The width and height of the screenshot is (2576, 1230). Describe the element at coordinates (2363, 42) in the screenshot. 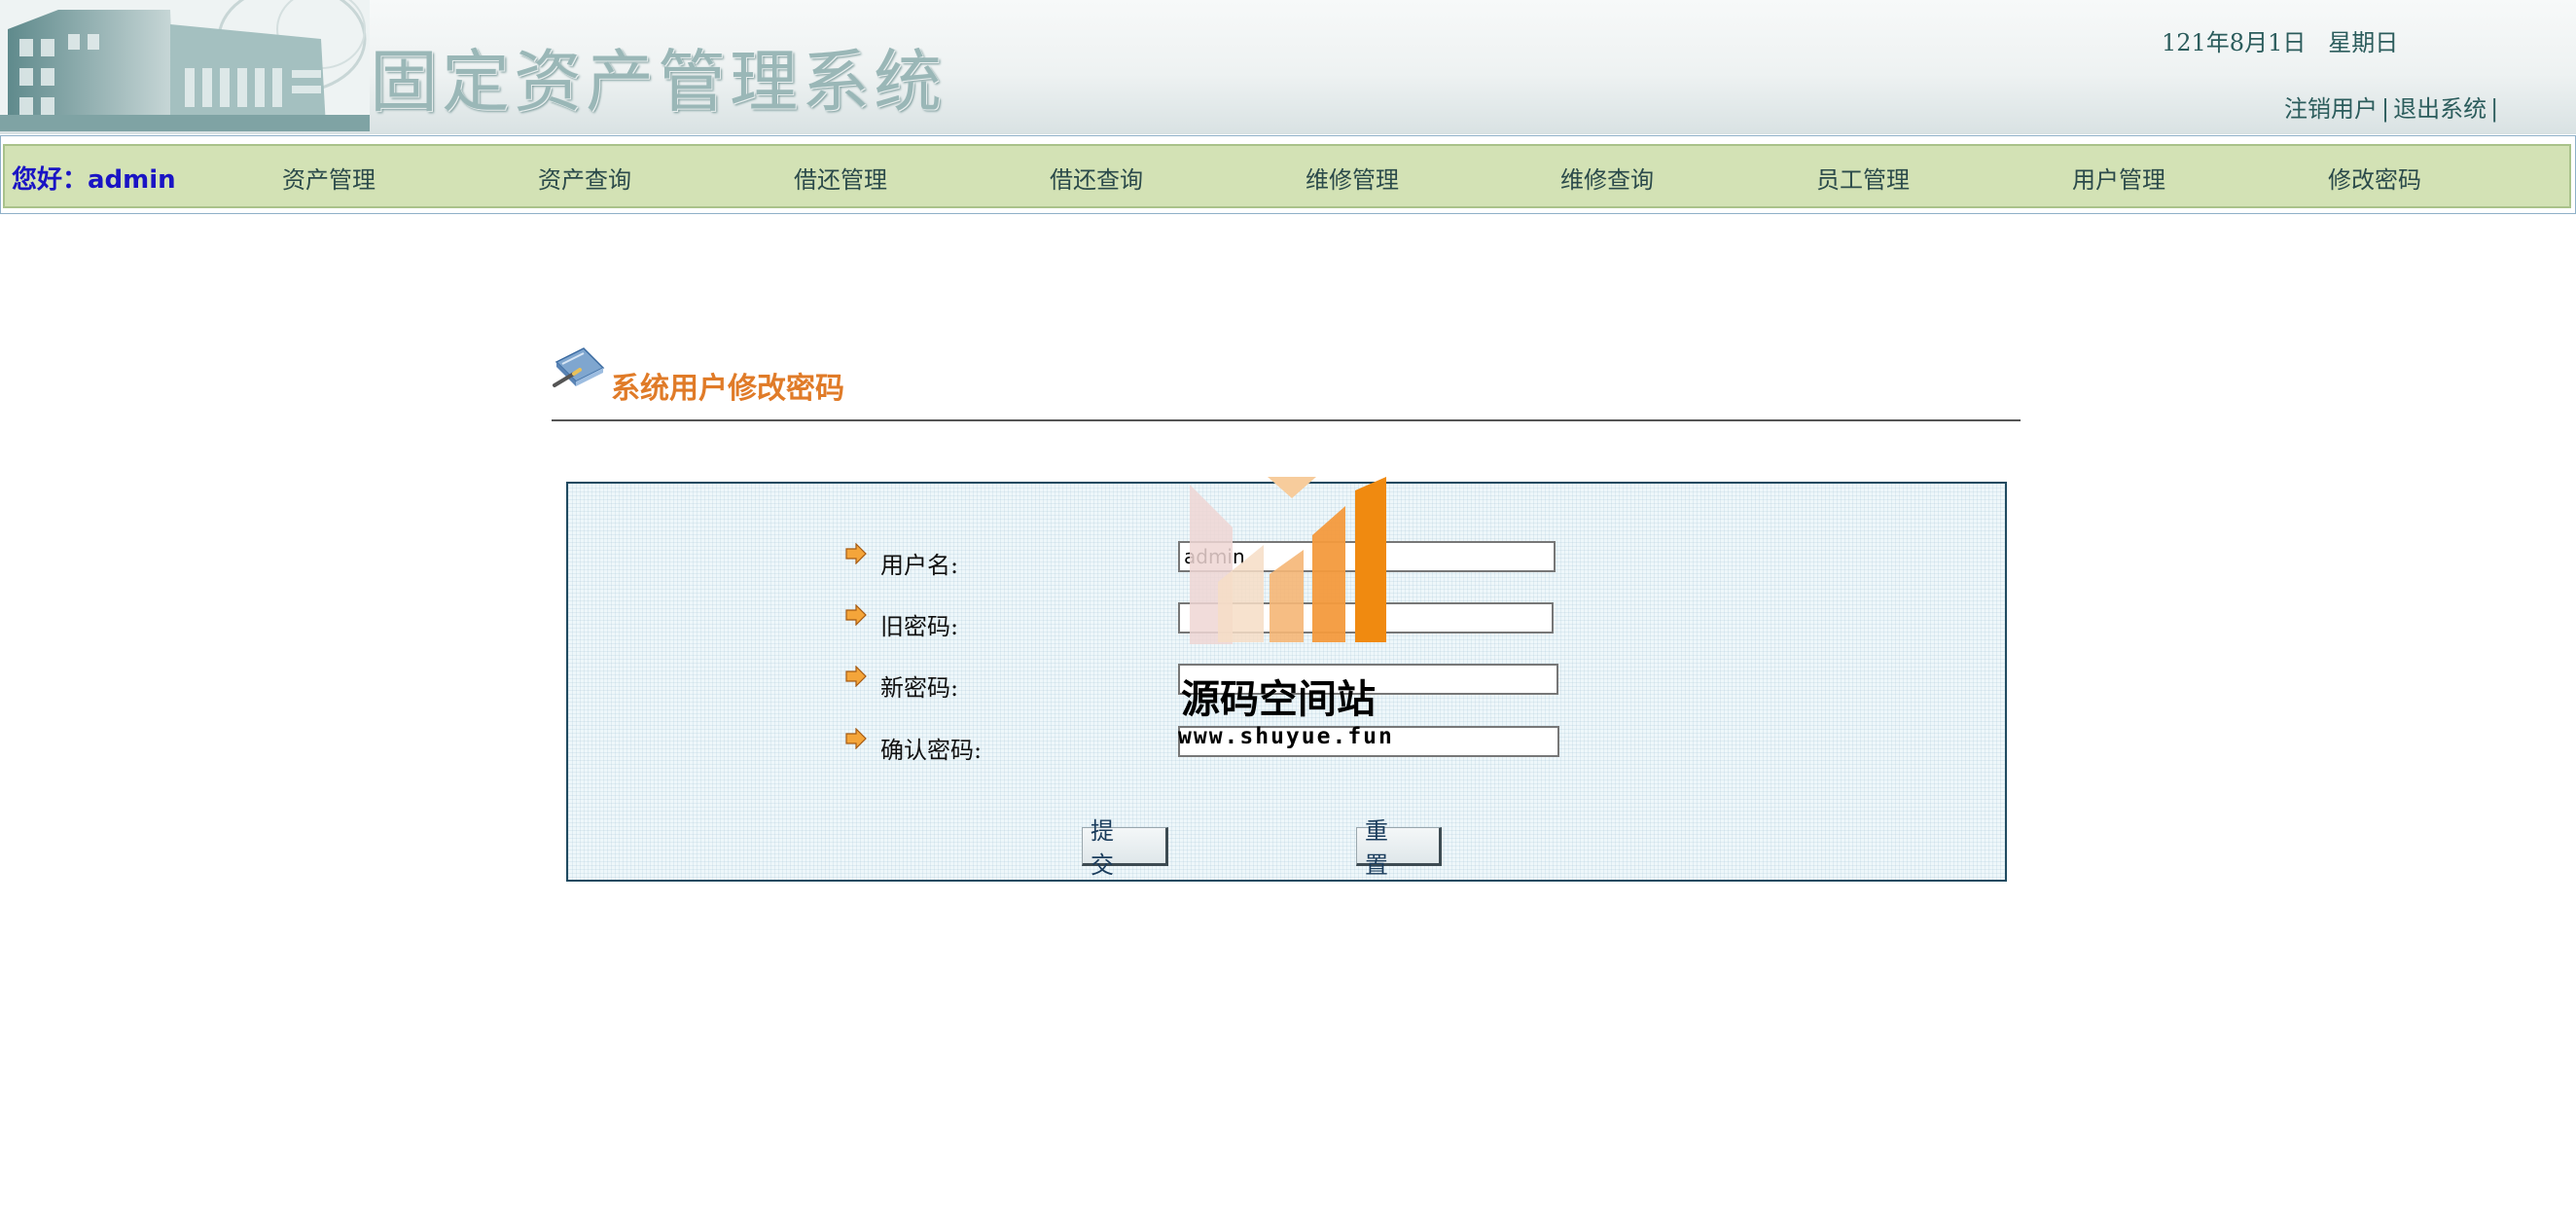

I see `weekday-label: 星期日` at that location.